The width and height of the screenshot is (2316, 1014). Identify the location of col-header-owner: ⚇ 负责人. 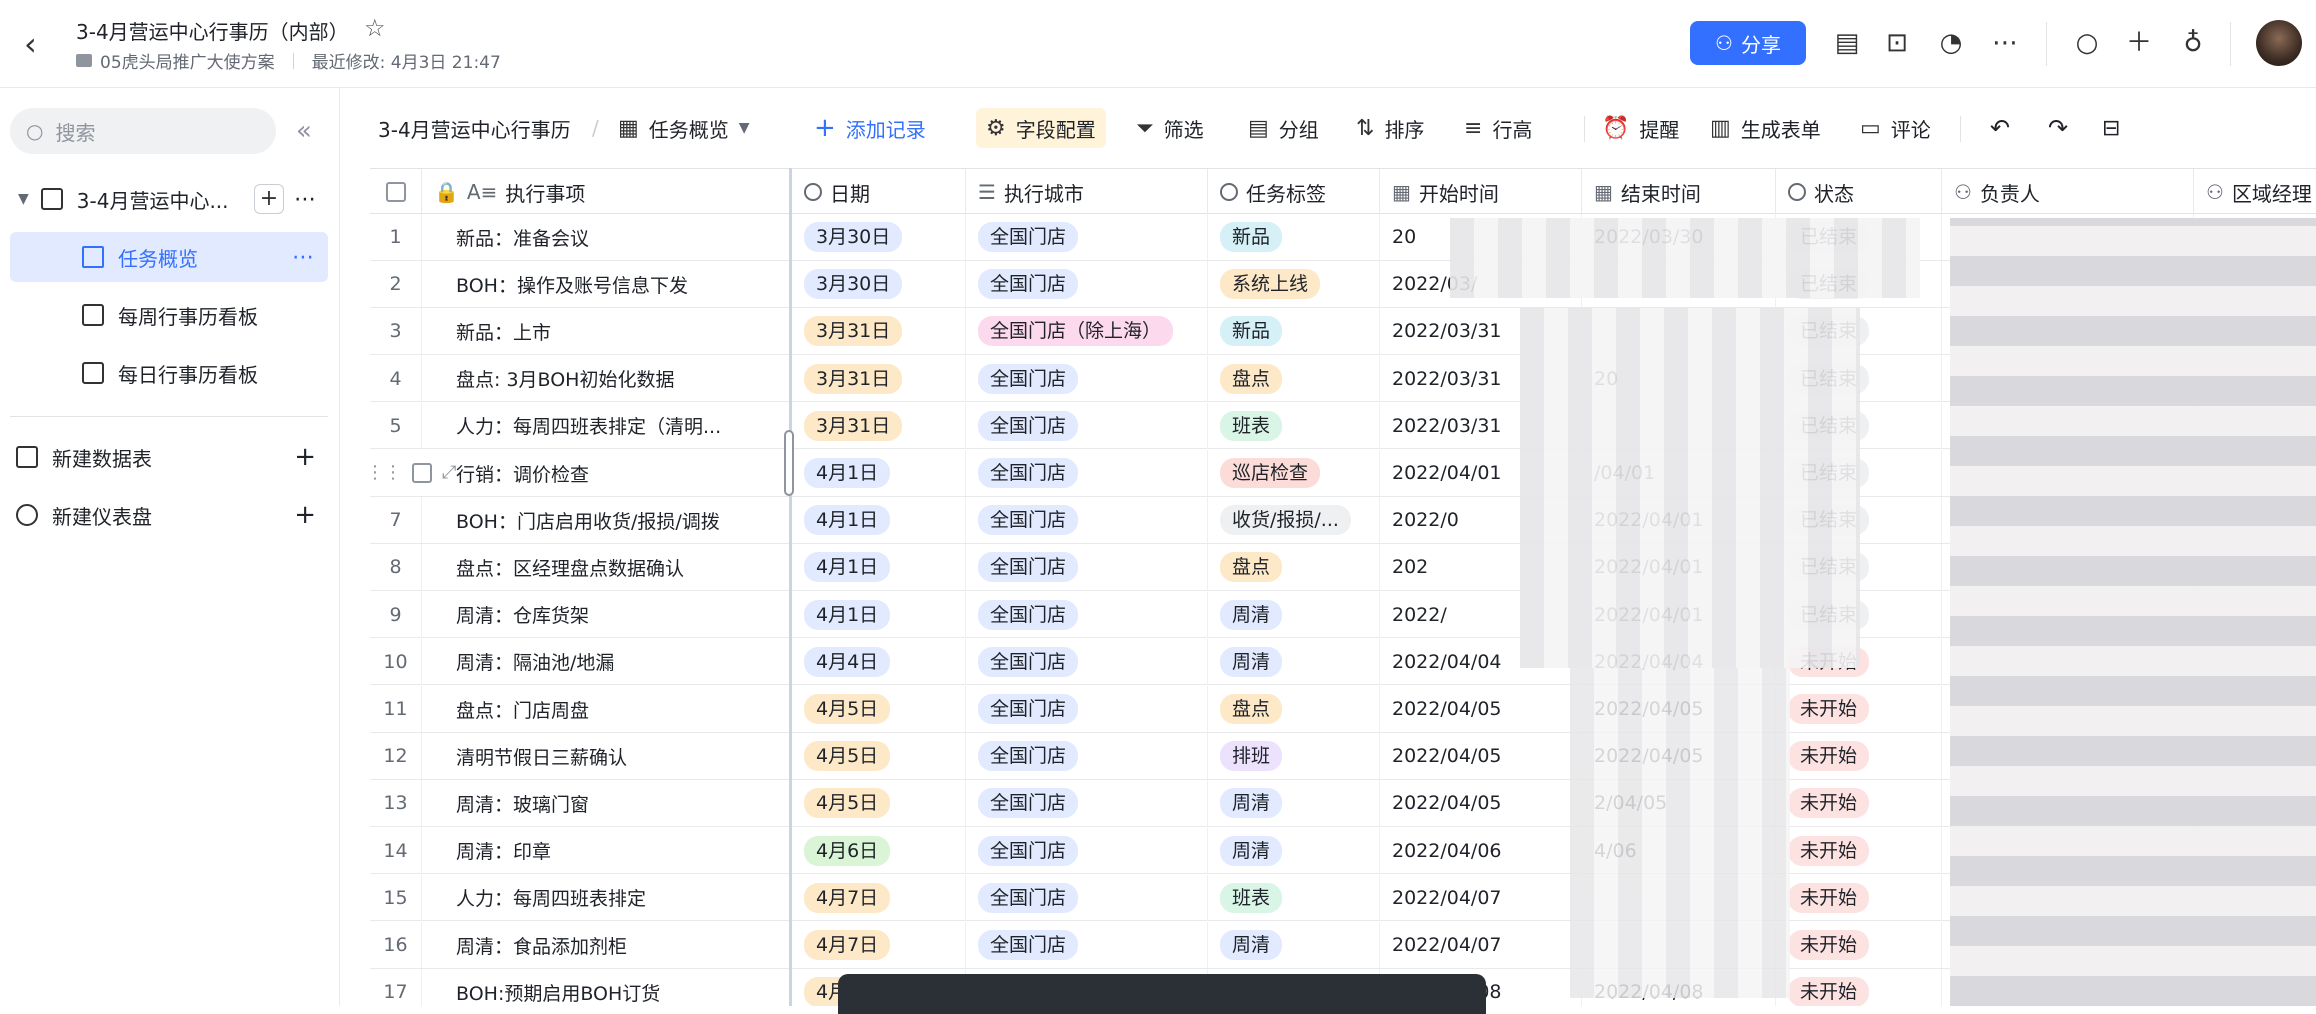
(2068, 192).